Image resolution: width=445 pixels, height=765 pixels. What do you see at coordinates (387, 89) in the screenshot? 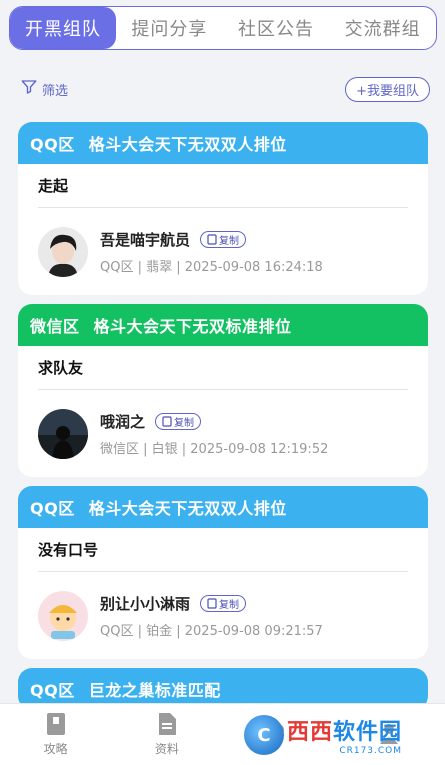
I see `create-team-button: +我要组队` at bounding box center [387, 89].